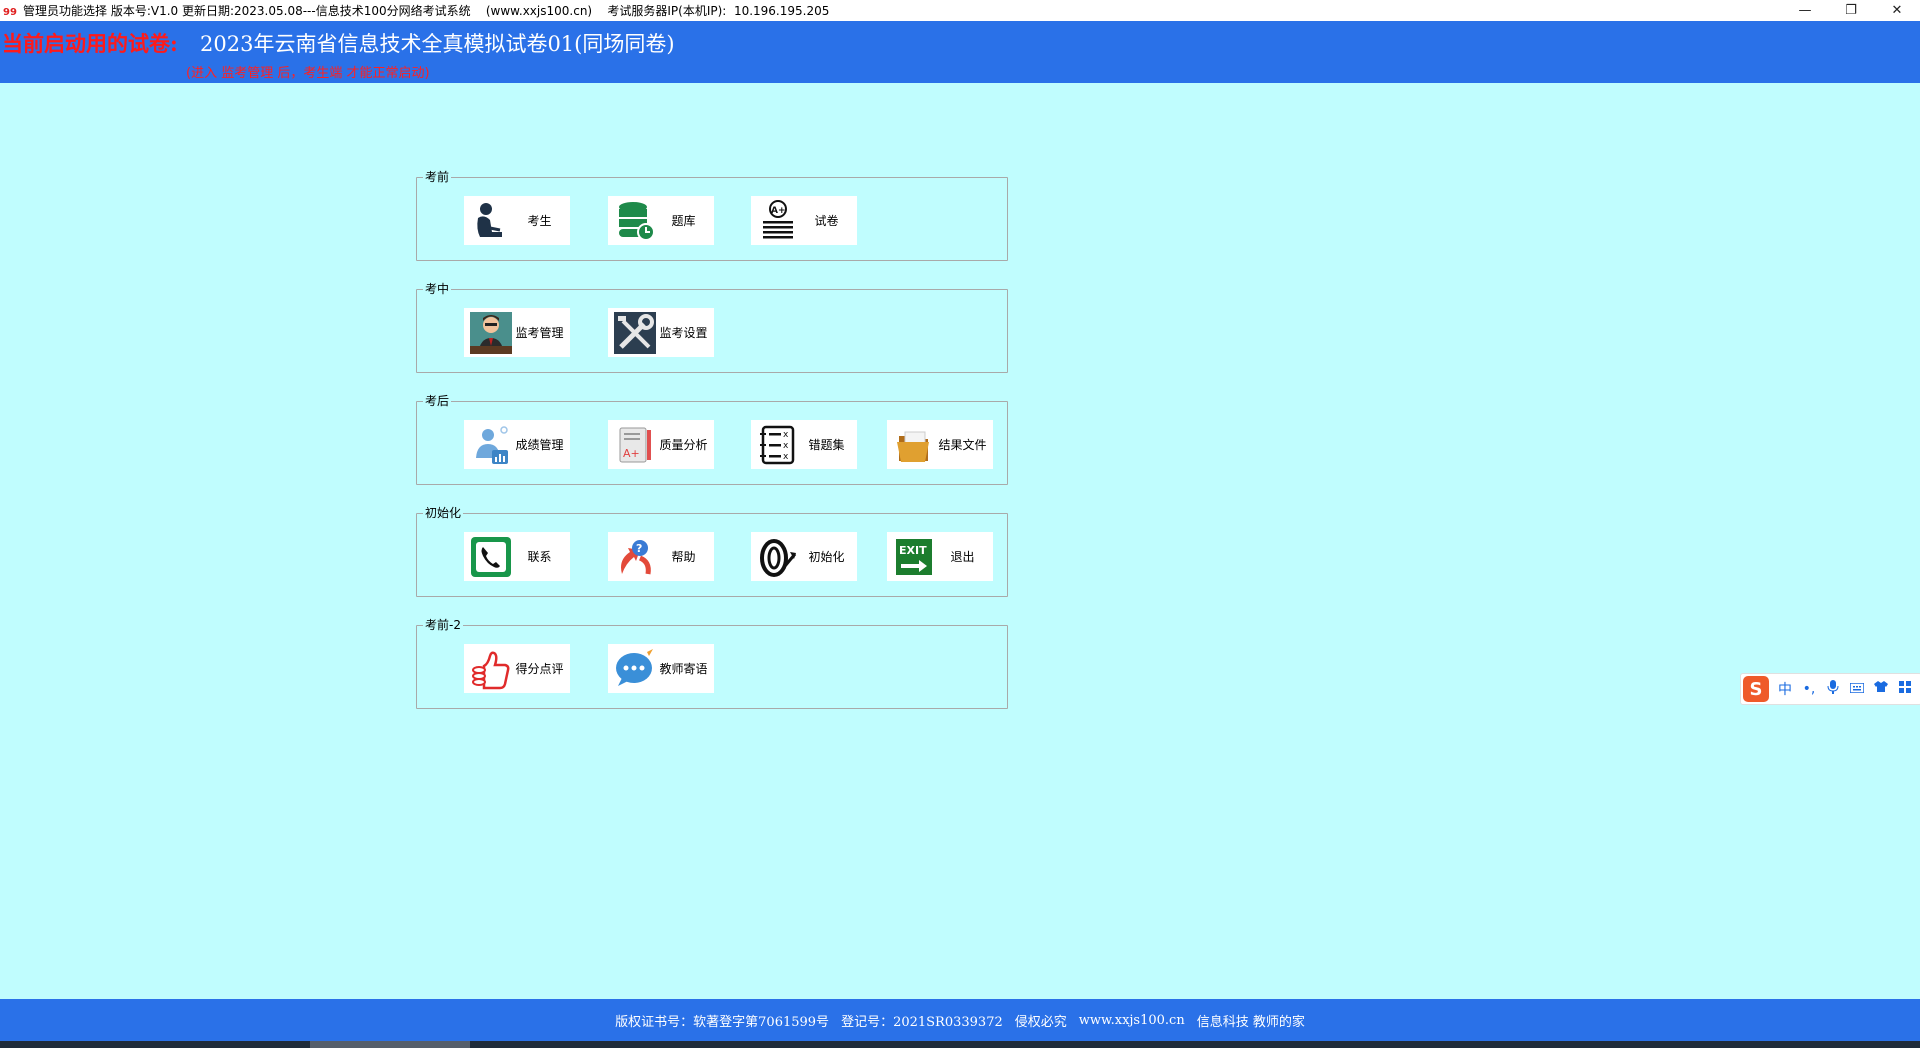  I want to click on company-name: 信息科技 教师的家, so click(1250, 1022).